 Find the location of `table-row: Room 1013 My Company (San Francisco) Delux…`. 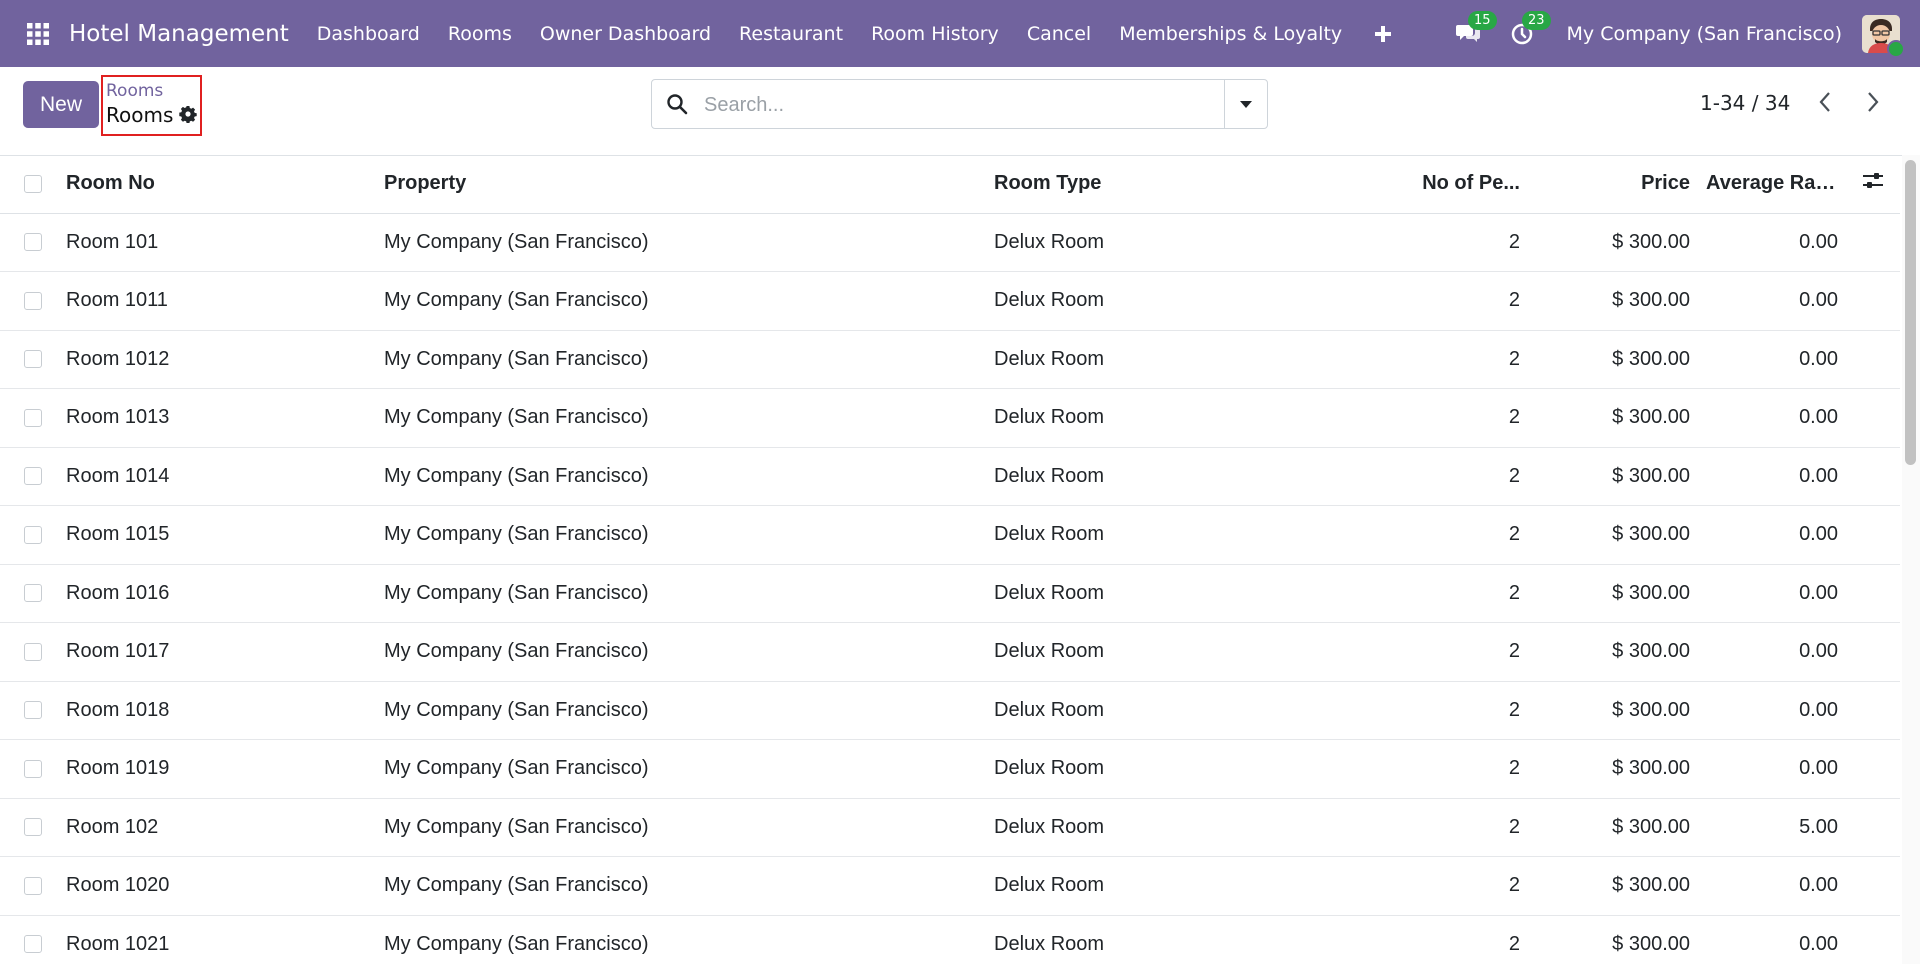

table-row: Room 1013 My Company (San Francisco) Delux… is located at coordinates (950, 418).